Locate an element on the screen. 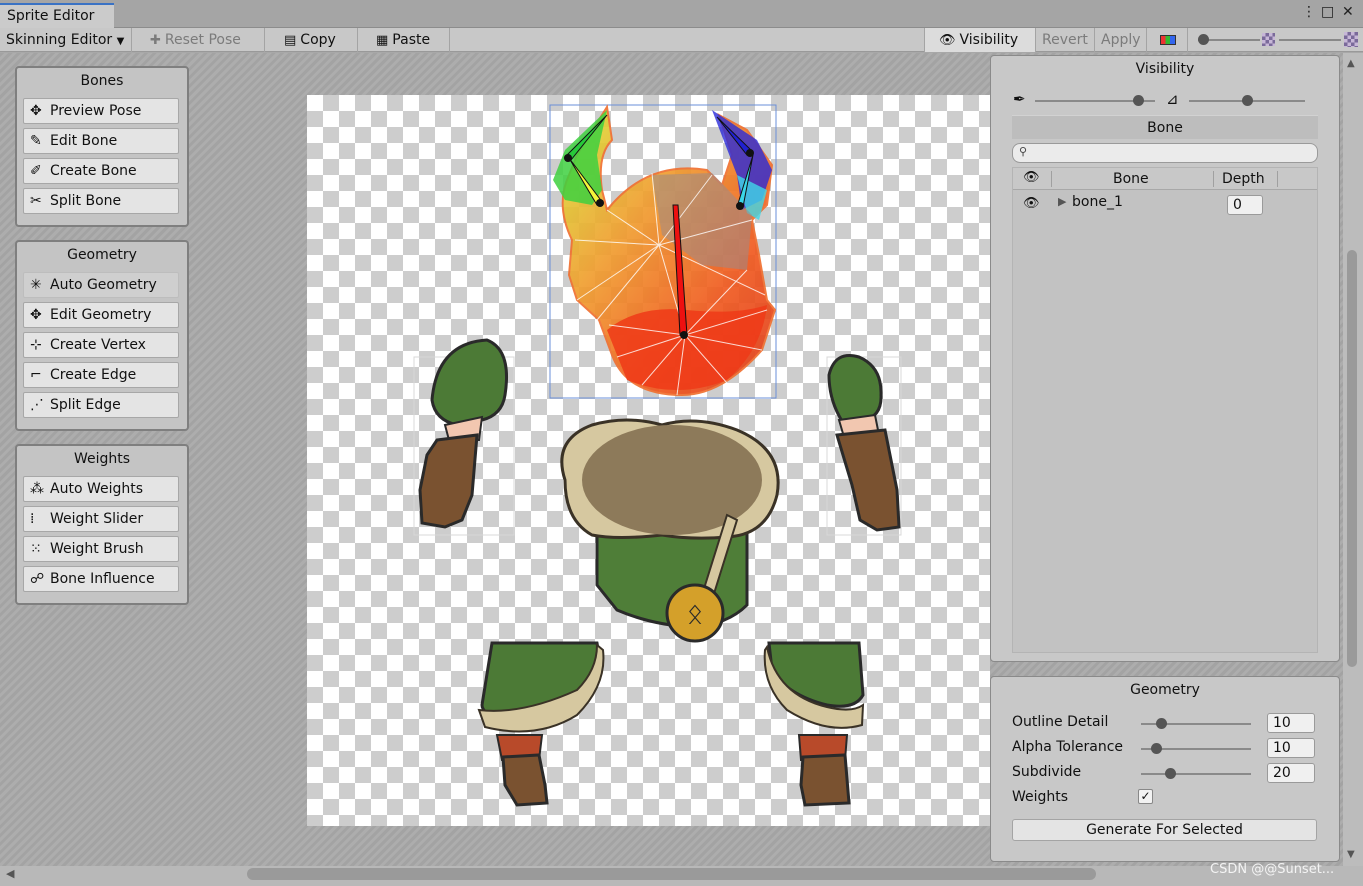 The width and height of the screenshot is (1363, 886). bone-opacity-slider is located at coordinates (1095, 101).